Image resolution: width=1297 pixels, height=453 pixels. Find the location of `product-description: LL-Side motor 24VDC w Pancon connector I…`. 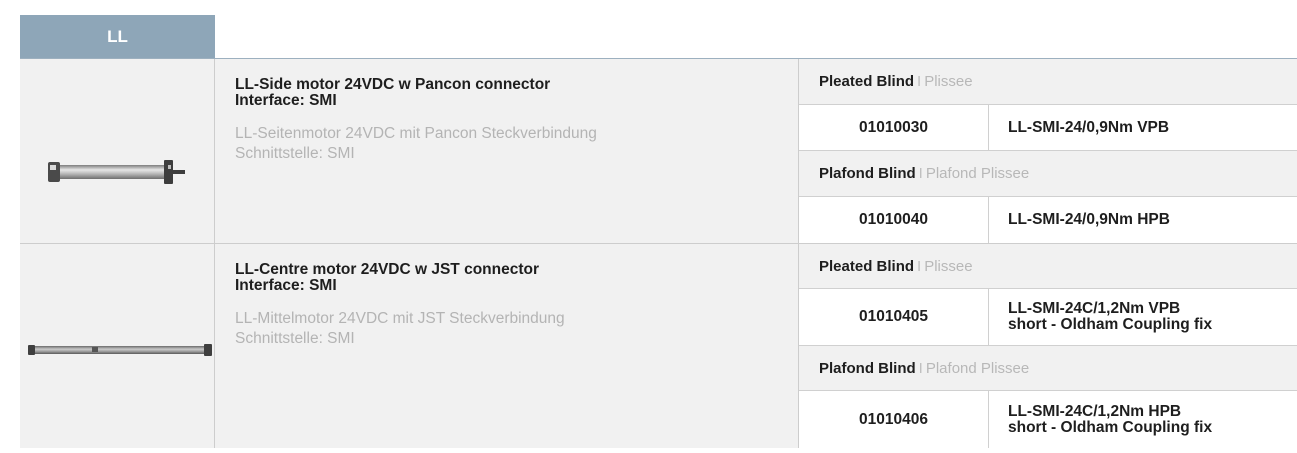

product-description: LL-Side motor 24VDC w Pancon connector I… is located at coordinates (515, 120).